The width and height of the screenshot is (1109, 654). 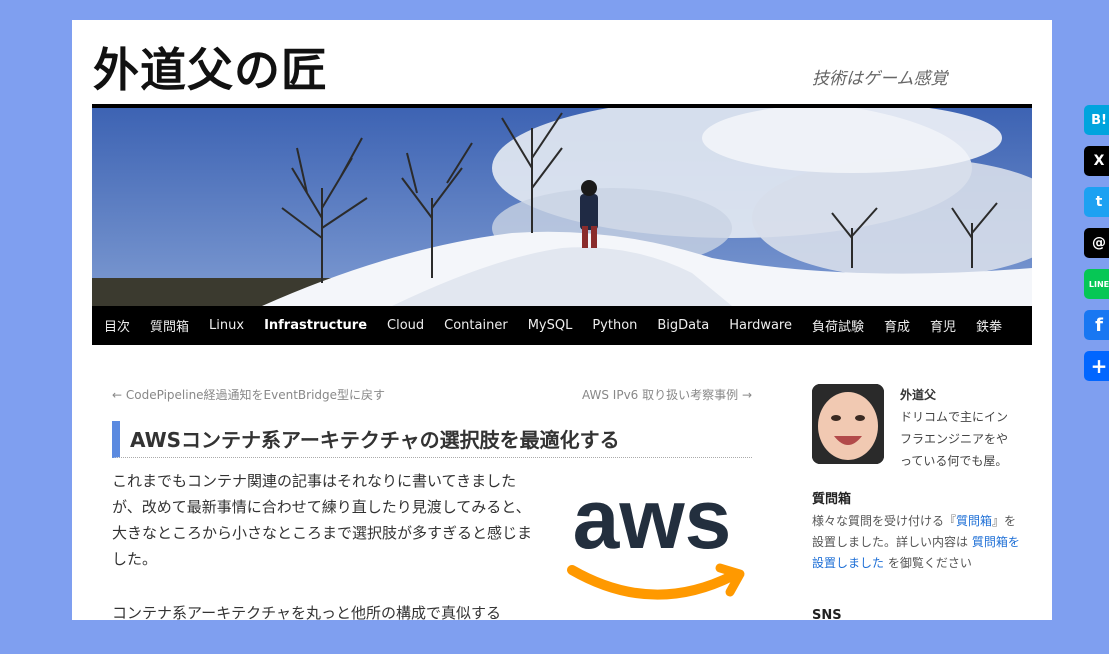 I want to click on widget-text-part: 様々な質問を受け付ける『, so click(x=884, y=521).